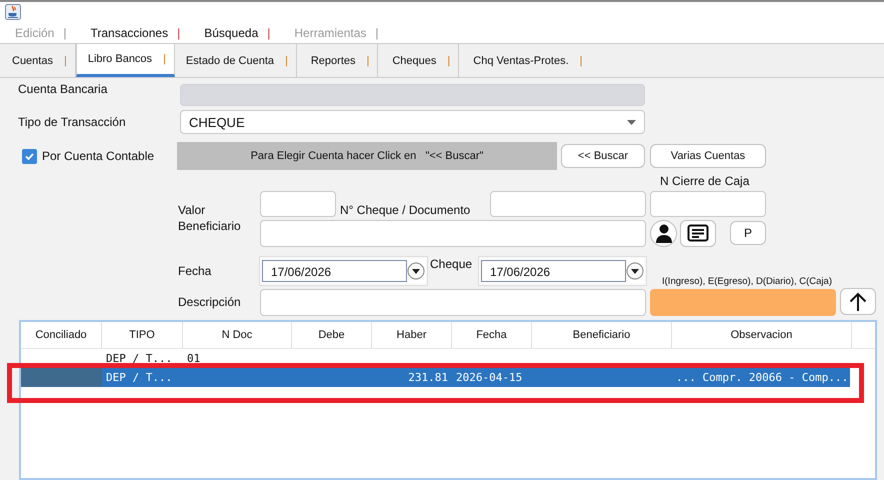 The image size is (884, 480). Describe the element at coordinates (489, 378) in the screenshot. I see `table-cell-text: 2026-04-15` at that location.